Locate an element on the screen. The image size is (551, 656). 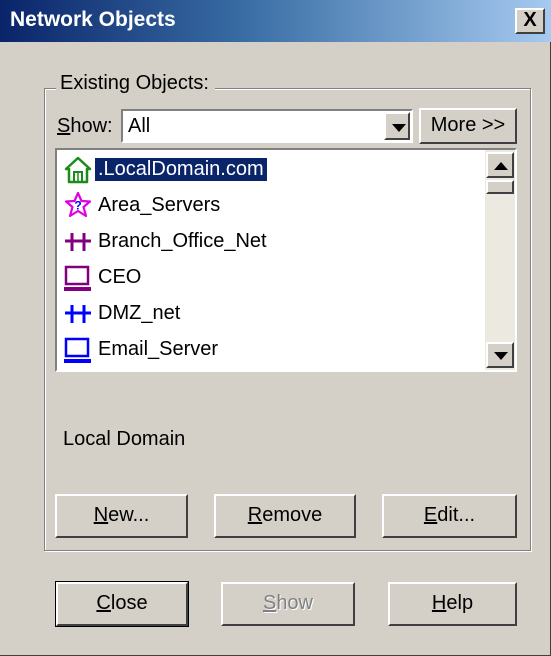
list-item-label: Email_Server is located at coordinates (158, 349).